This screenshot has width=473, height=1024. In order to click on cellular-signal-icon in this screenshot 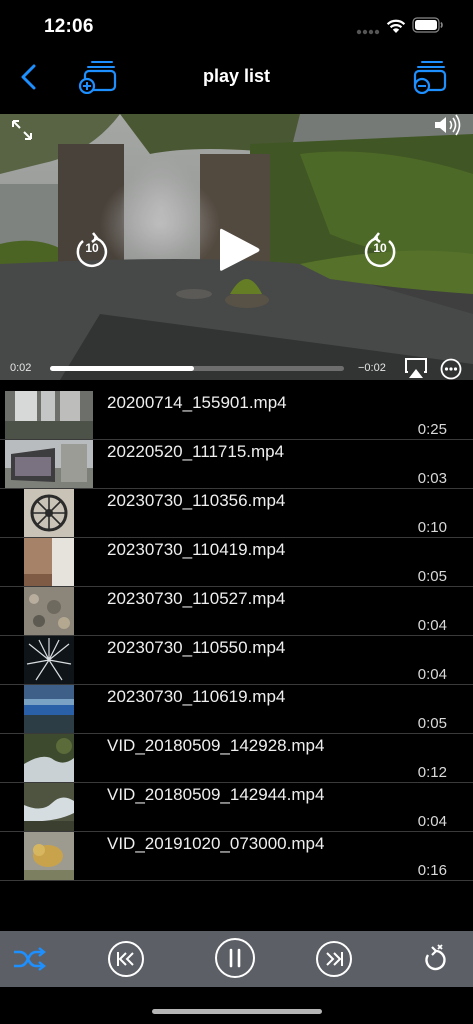, I will do `click(368, 32)`.